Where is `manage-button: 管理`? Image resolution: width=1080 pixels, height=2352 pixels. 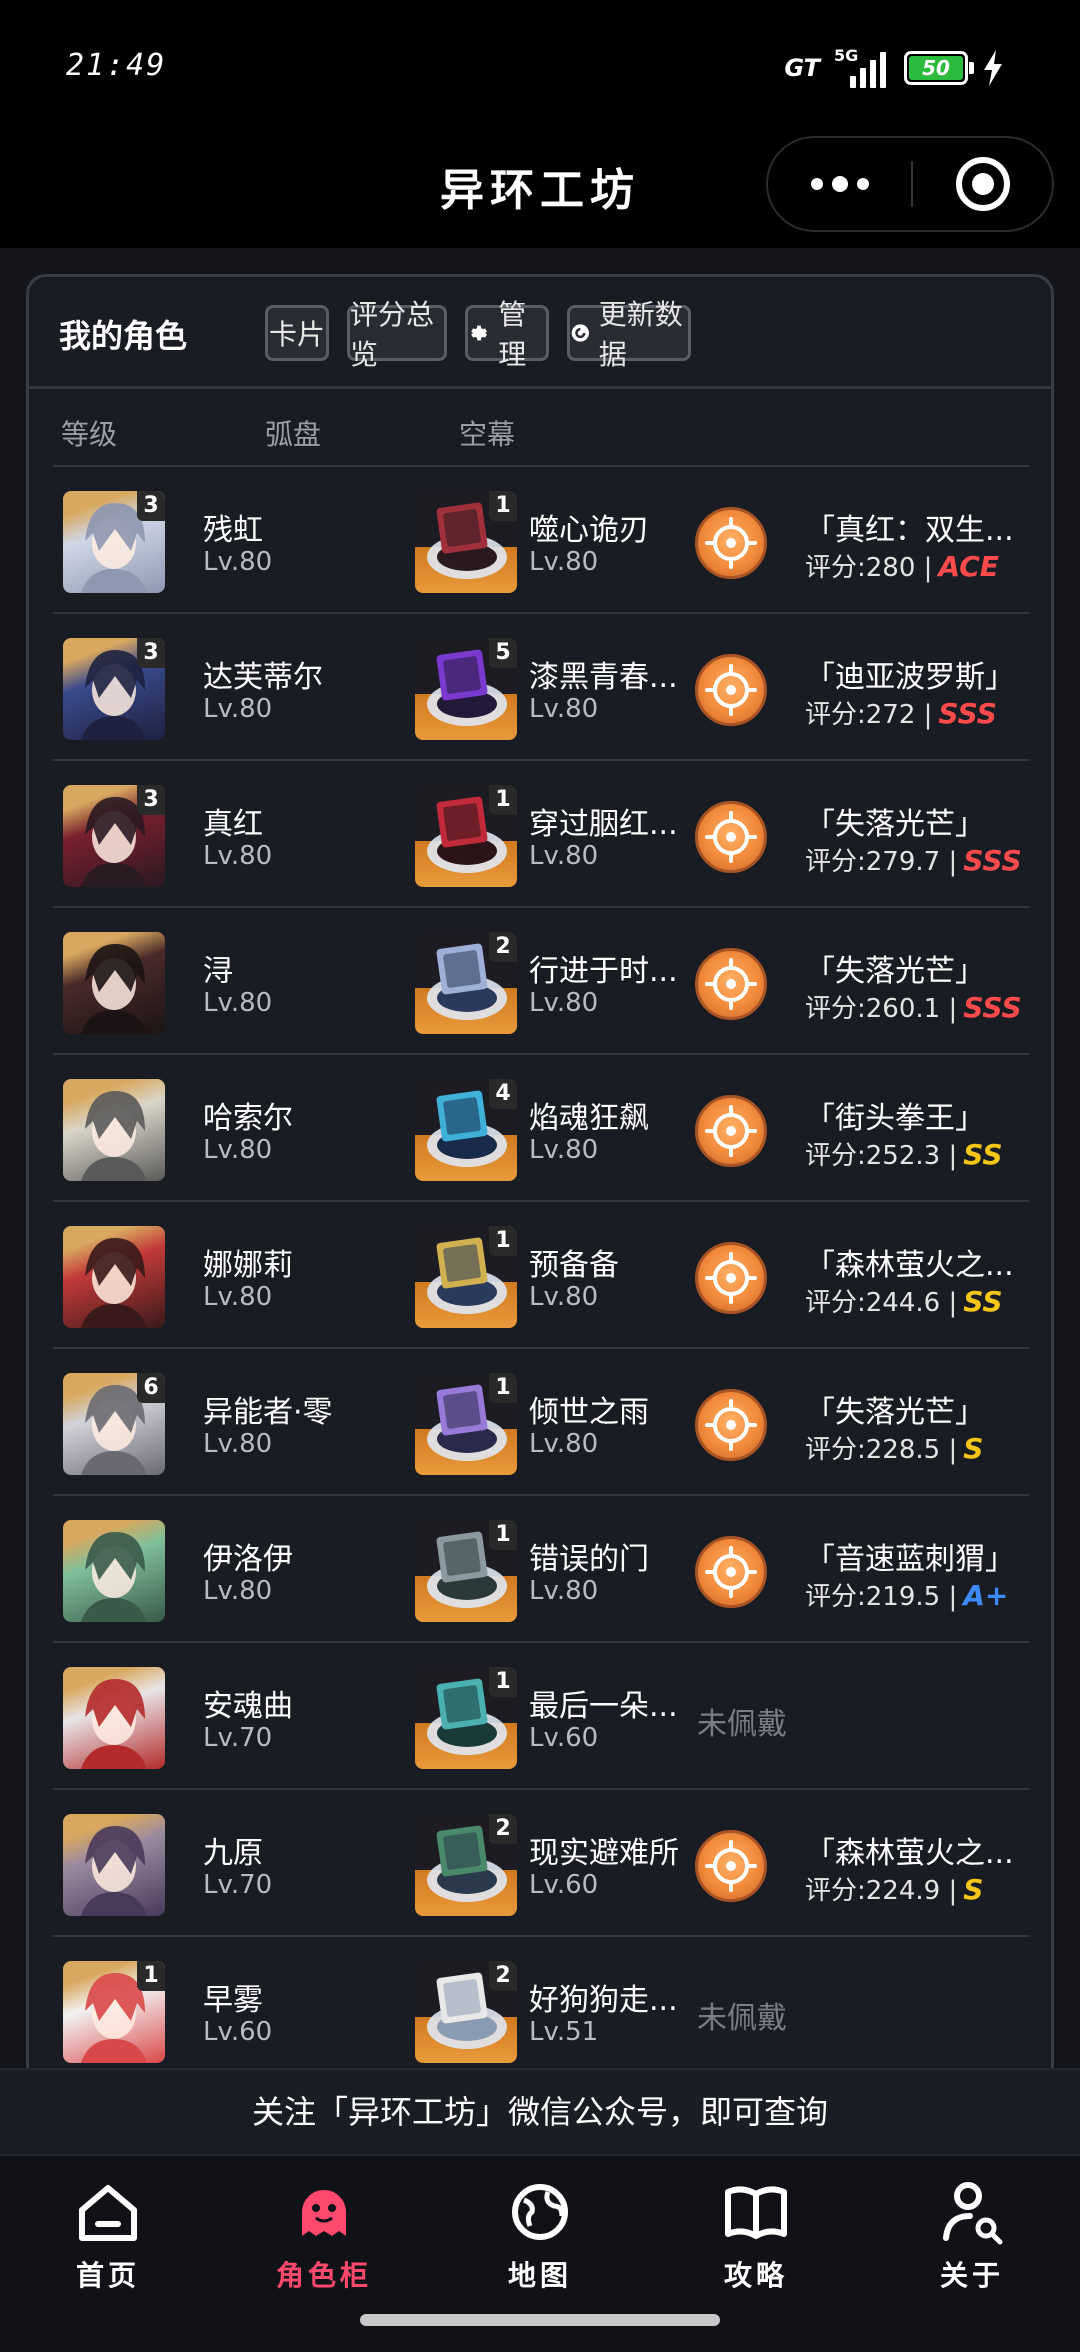 manage-button: 管理 is located at coordinates (507, 334).